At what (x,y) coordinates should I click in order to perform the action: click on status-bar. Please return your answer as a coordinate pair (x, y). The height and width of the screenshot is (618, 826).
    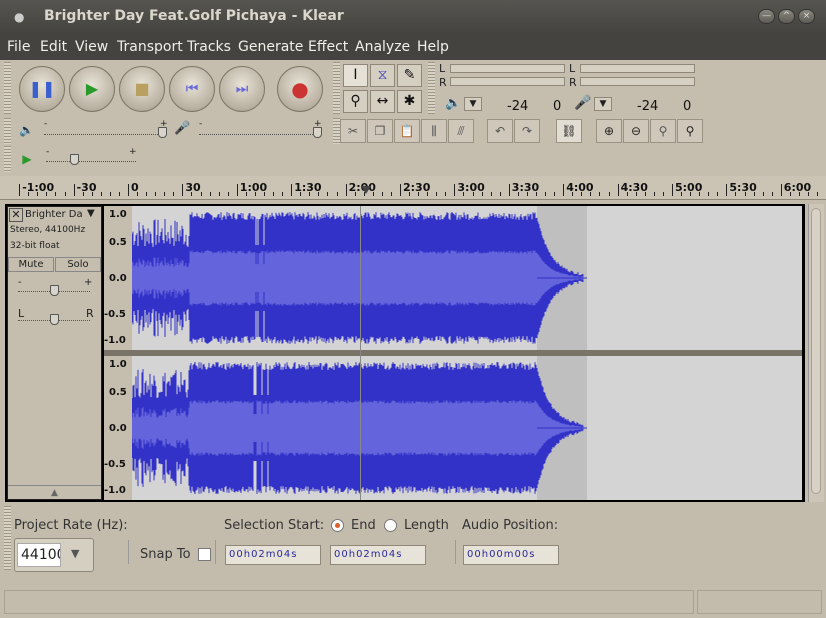
    Looking at the image, I should click on (413, 603).